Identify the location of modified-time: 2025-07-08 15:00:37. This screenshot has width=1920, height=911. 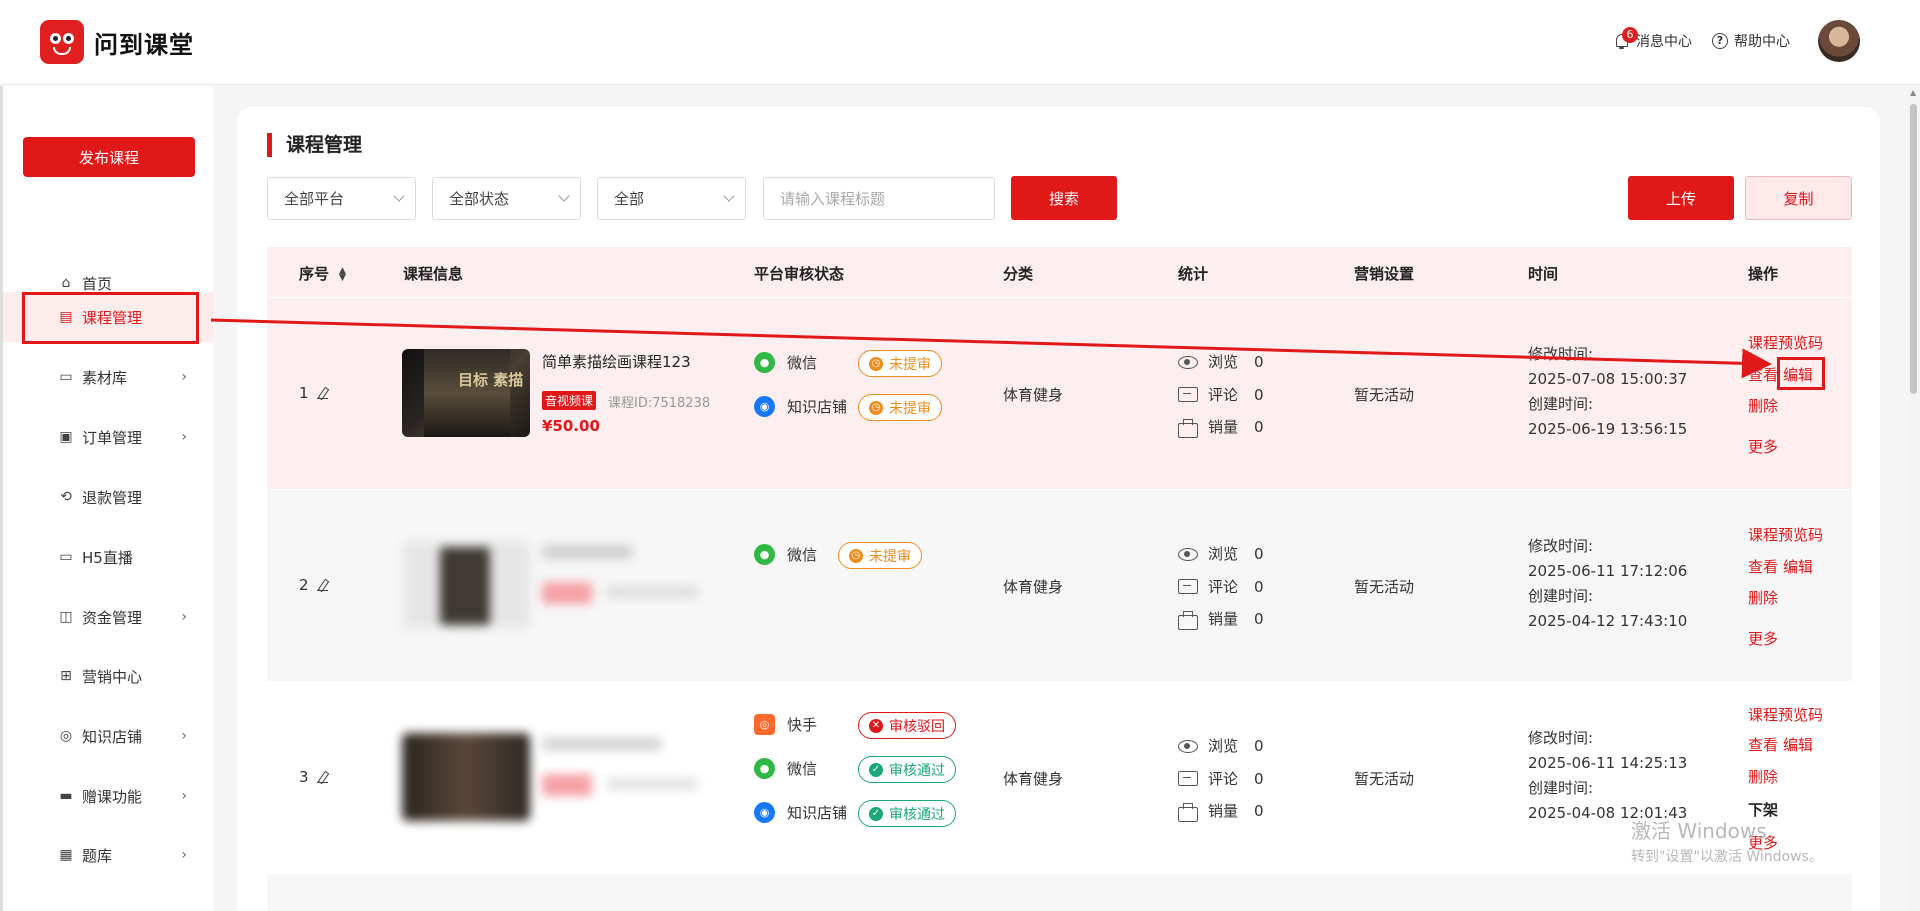
(1608, 379).